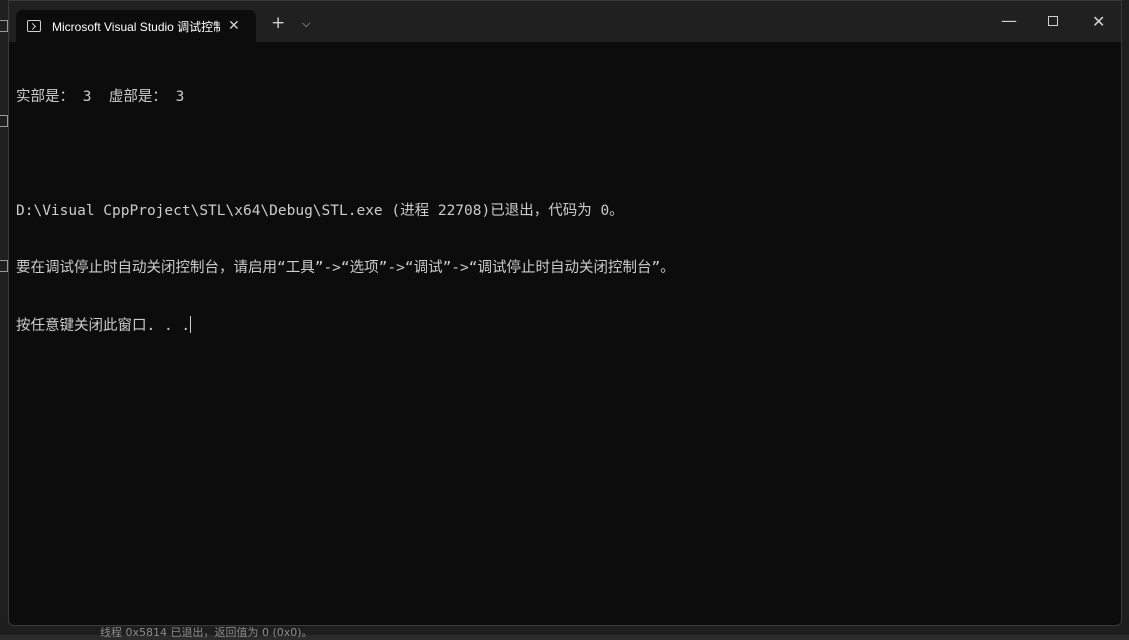 This screenshot has height=640, width=1129. What do you see at coordinates (100, 97) in the screenshot?
I see `console-line: 实部是： 3 虚部是： 3` at bounding box center [100, 97].